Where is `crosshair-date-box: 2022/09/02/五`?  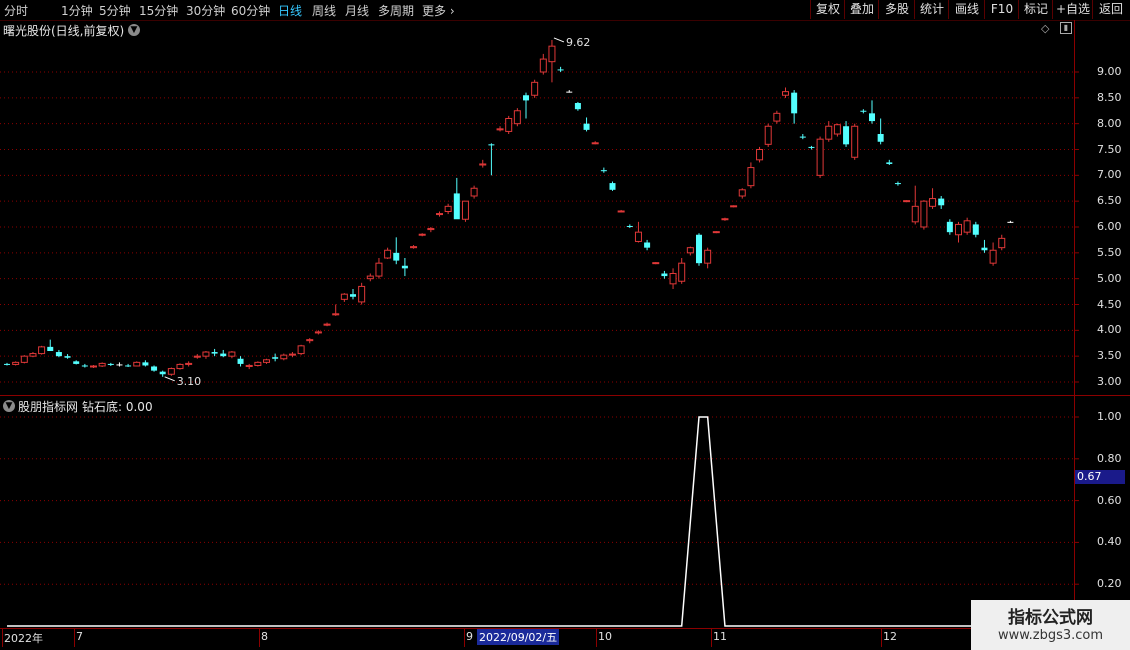 crosshair-date-box: 2022/09/02/五 is located at coordinates (518, 637).